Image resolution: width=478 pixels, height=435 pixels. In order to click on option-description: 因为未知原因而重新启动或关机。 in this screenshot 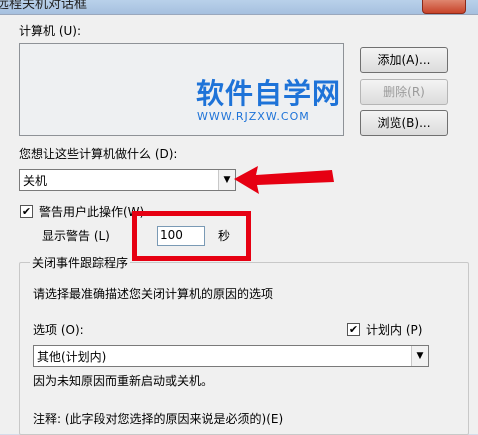, I will do `click(123, 381)`.